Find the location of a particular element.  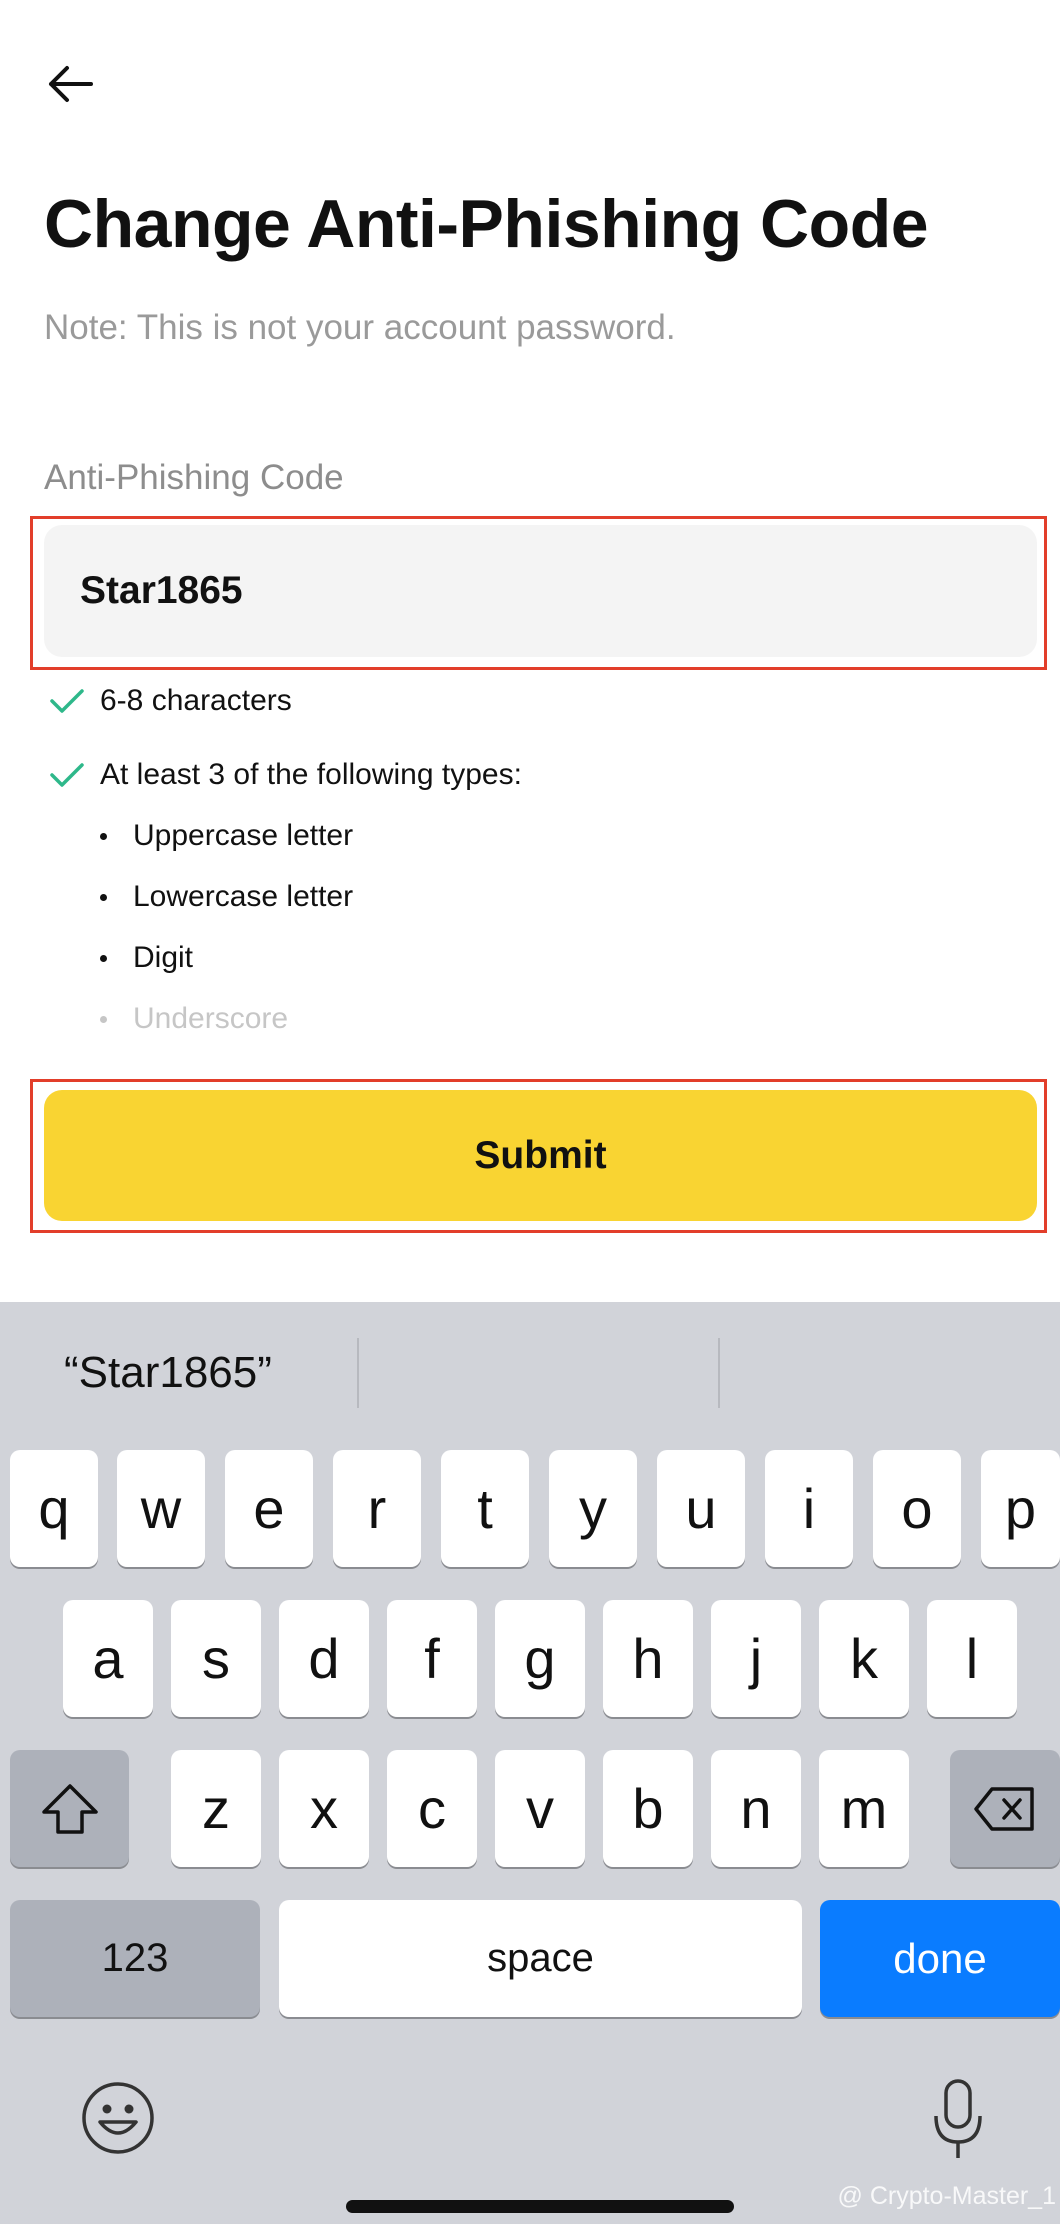

shift-key is located at coordinates (69, 1808).